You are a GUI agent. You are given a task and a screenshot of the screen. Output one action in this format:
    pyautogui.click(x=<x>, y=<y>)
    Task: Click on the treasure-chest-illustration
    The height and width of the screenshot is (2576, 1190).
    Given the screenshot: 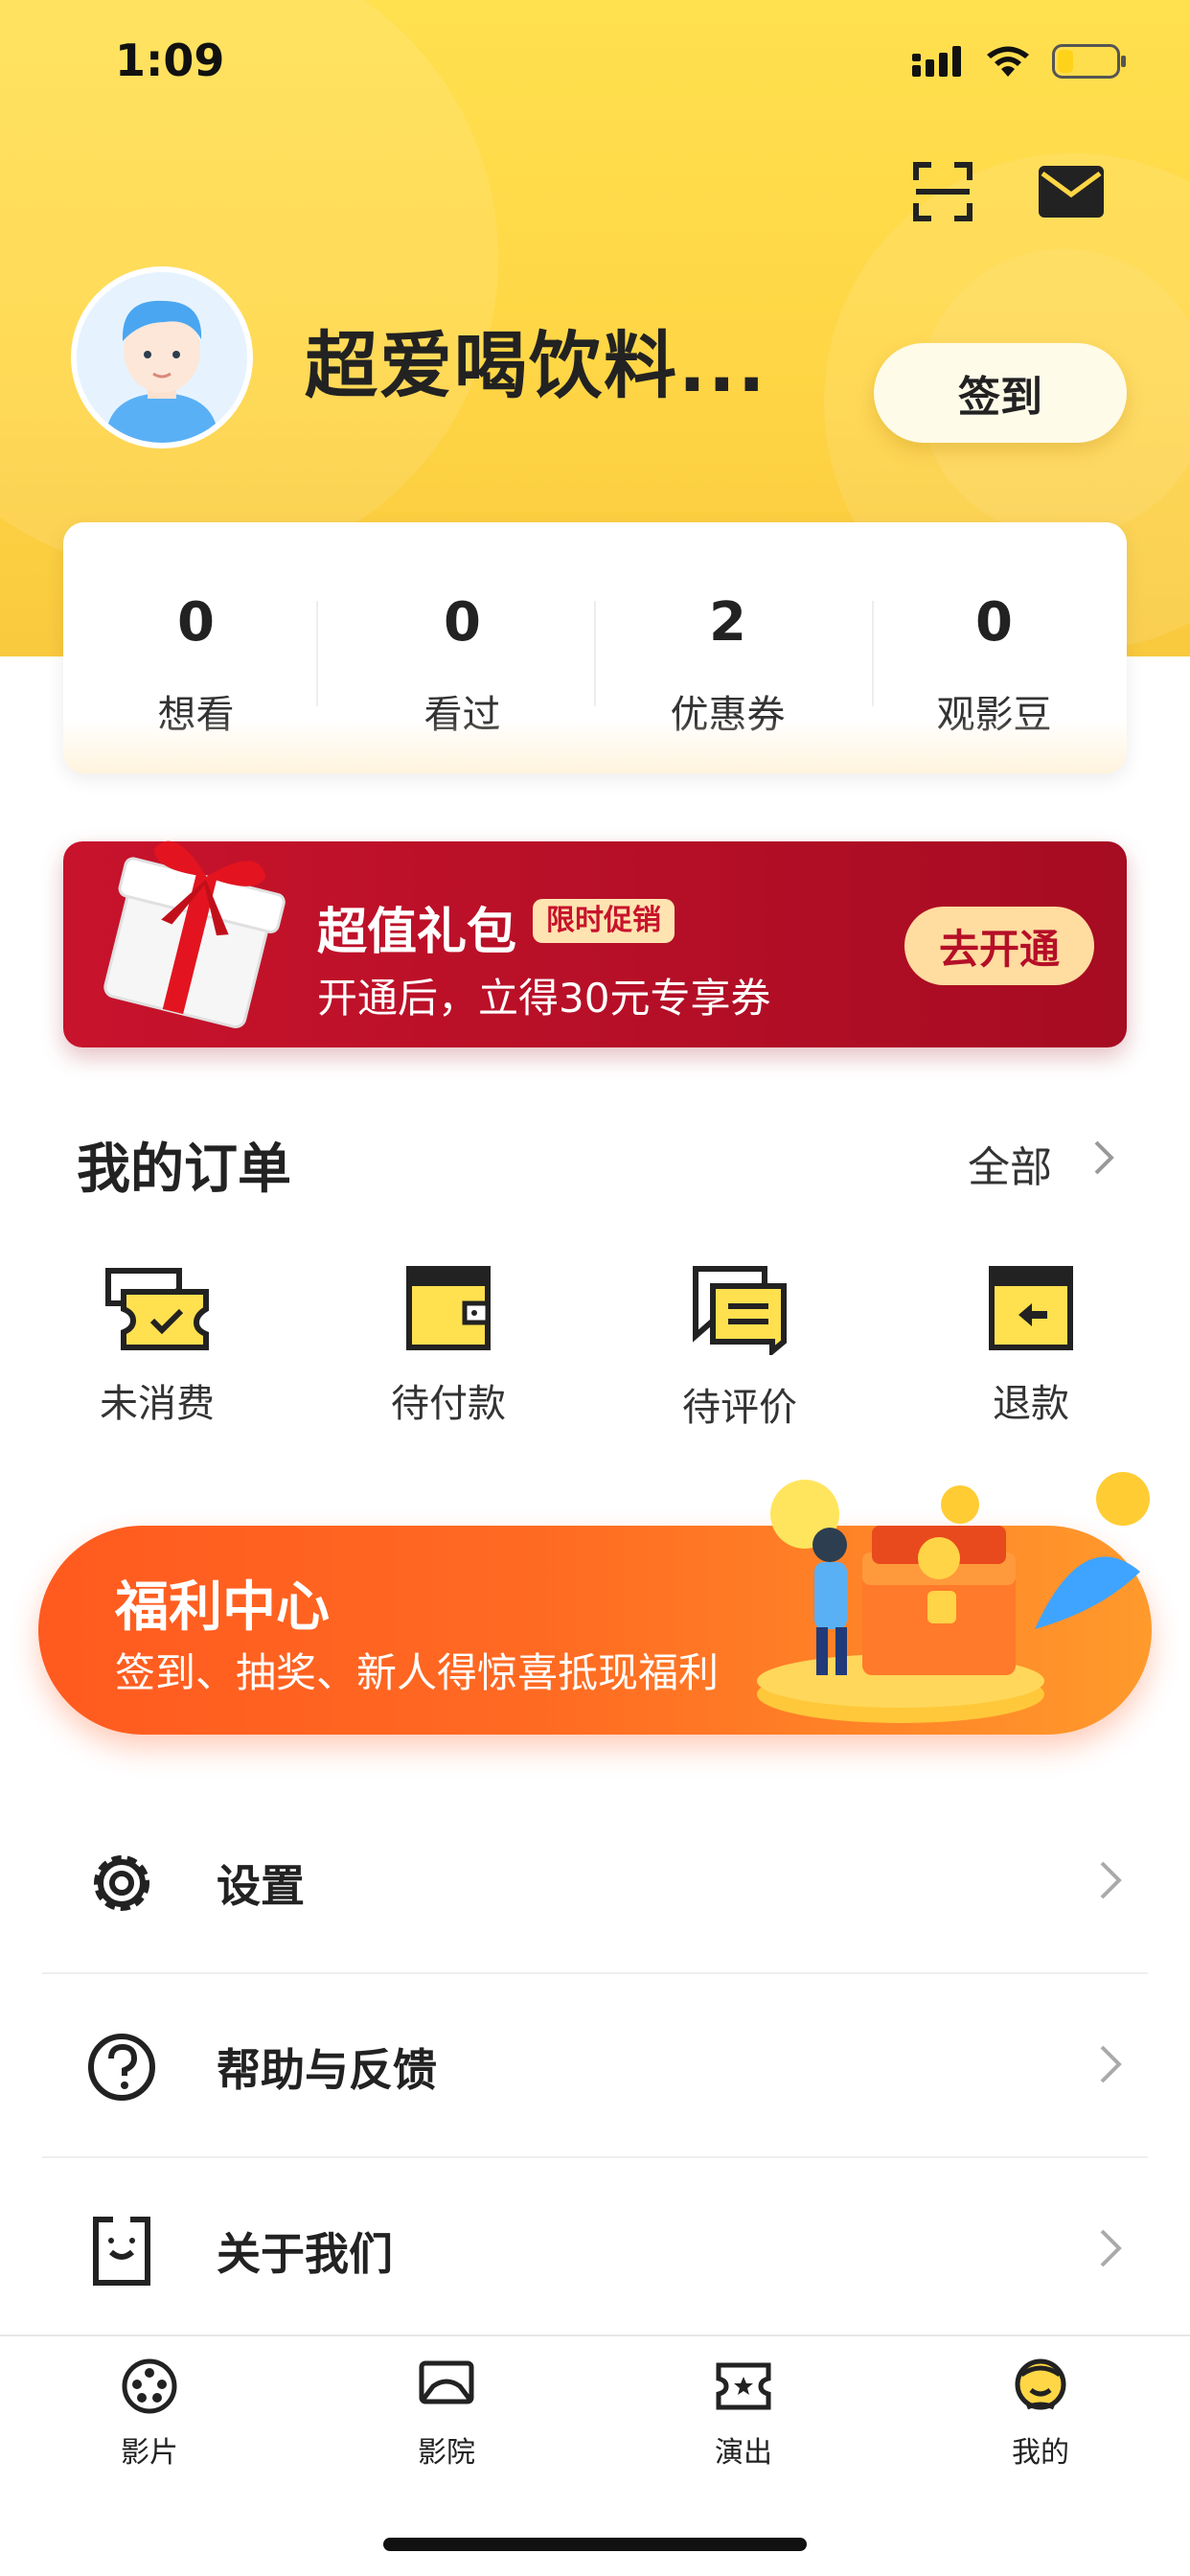 What is the action you would take?
    pyautogui.click(x=953, y=1598)
    